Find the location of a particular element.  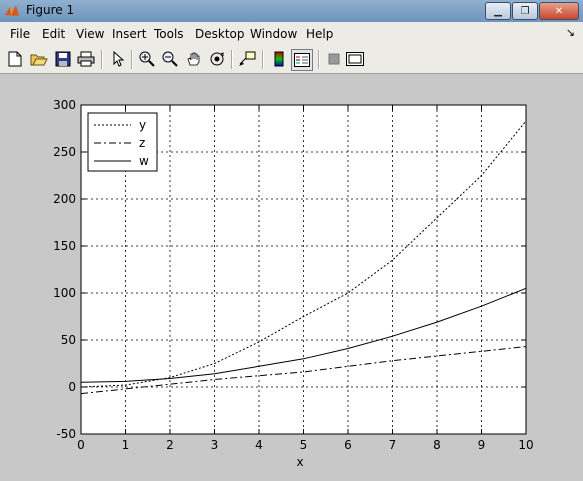

x-tick-label: 1 is located at coordinates (126, 445).